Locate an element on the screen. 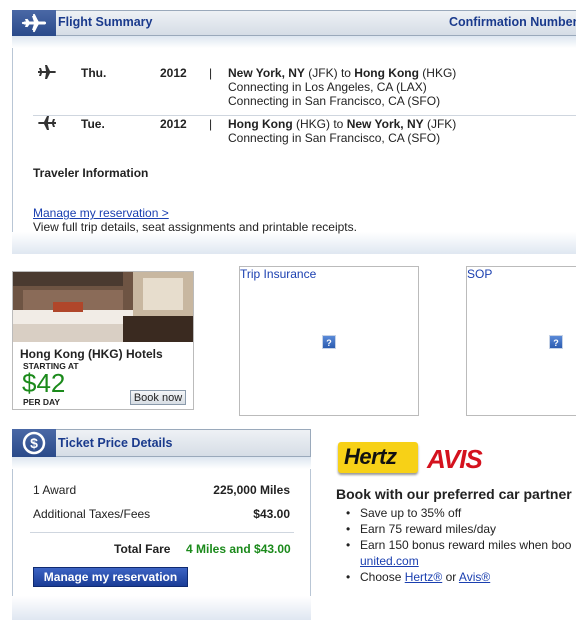 This screenshot has width=576, height=621. hotel-room-image is located at coordinates (103, 307).